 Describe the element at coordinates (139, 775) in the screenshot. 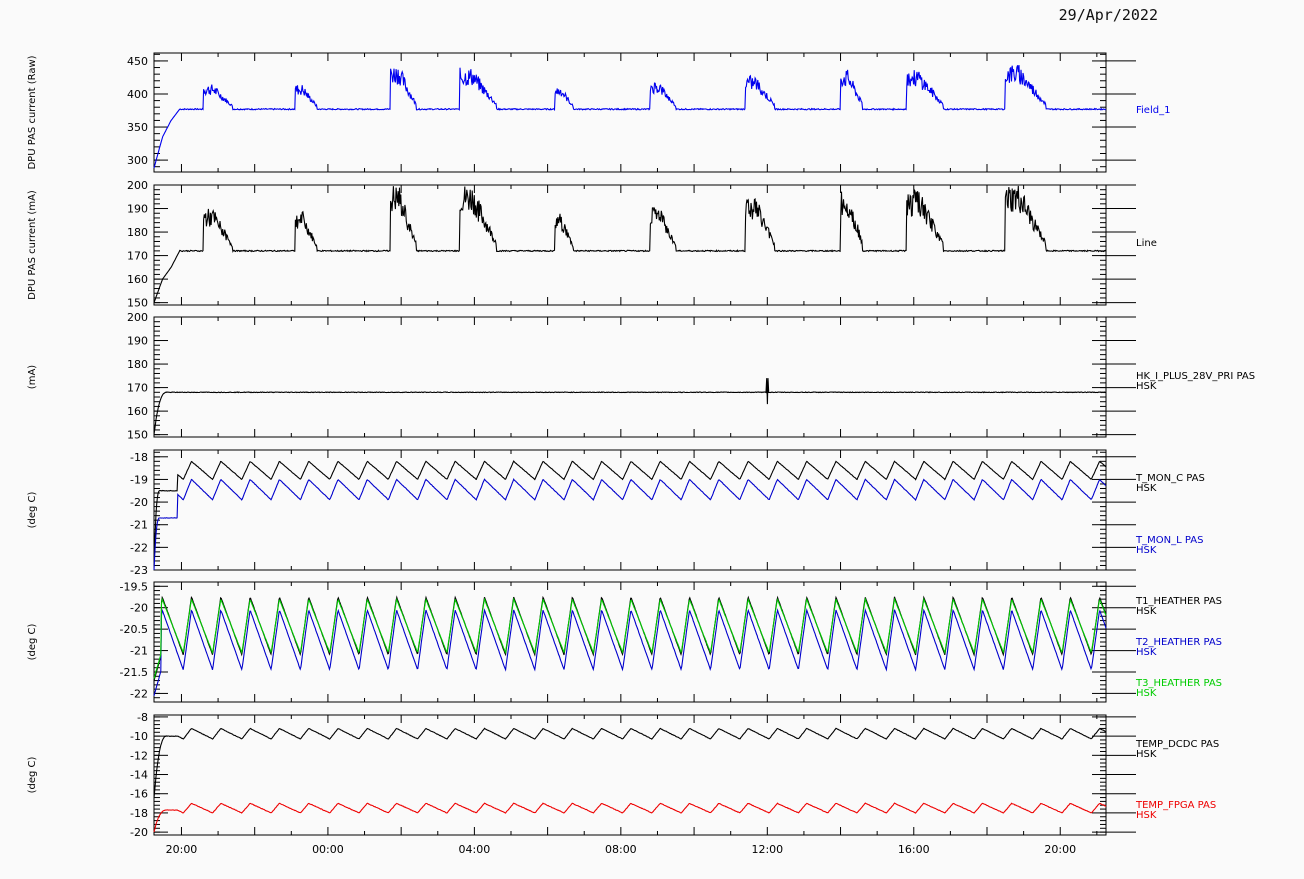

I see `y-tick-label: -14` at that location.